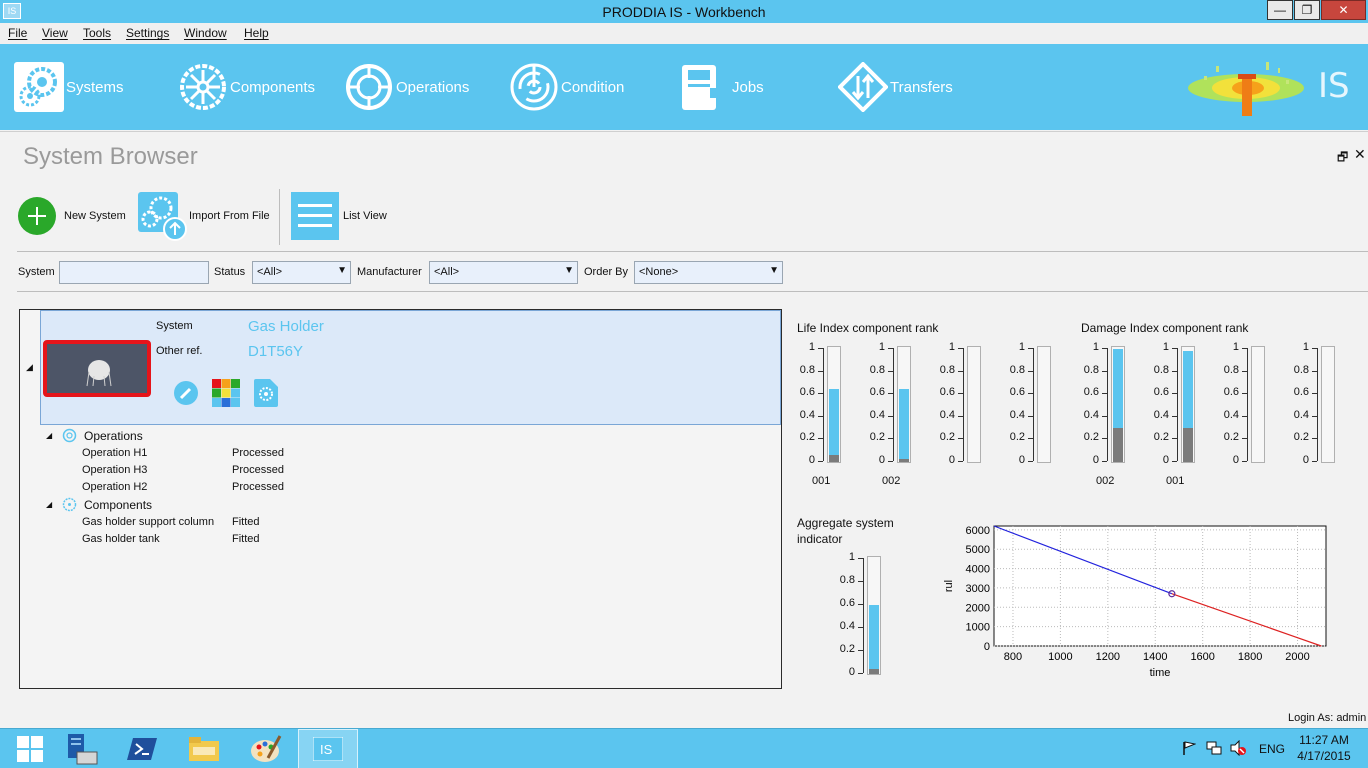 Image resolution: width=1368 pixels, height=768 pixels. Describe the element at coordinates (29, 367) in the screenshot. I see `collapse-arrow-icon: ◢` at that location.